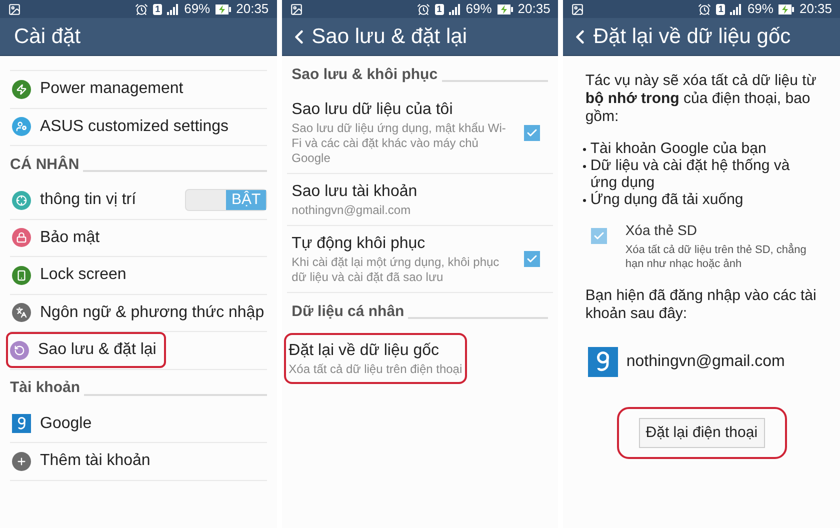  What do you see at coordinates (359, 244) in the screenshot?
I see `option-title: Tự động khôi phục` at bounding box center [359, 244].